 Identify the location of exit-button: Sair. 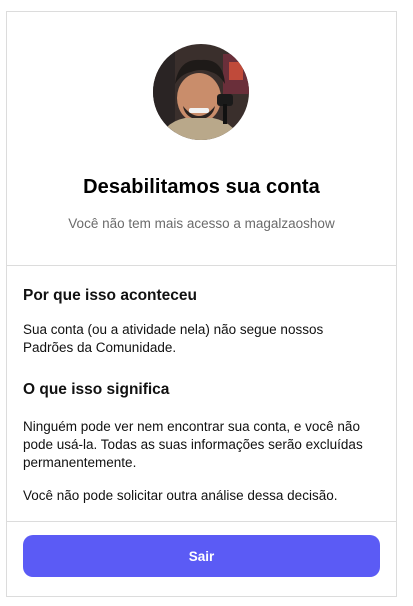
(201, 556).